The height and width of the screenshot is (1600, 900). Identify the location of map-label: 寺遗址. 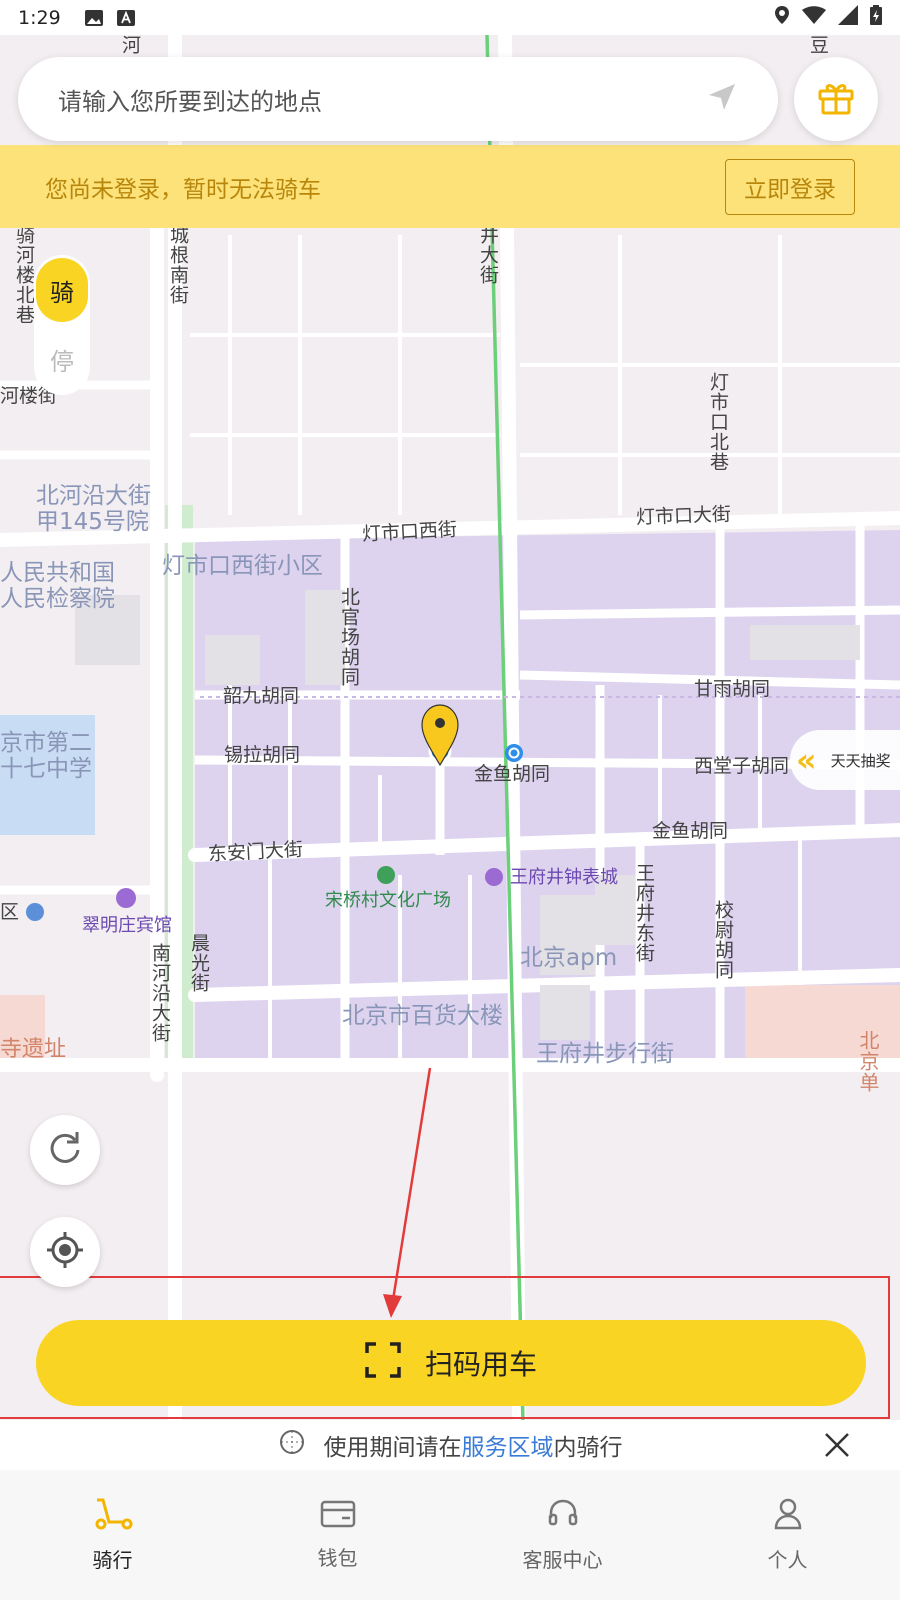
(33, 1049).